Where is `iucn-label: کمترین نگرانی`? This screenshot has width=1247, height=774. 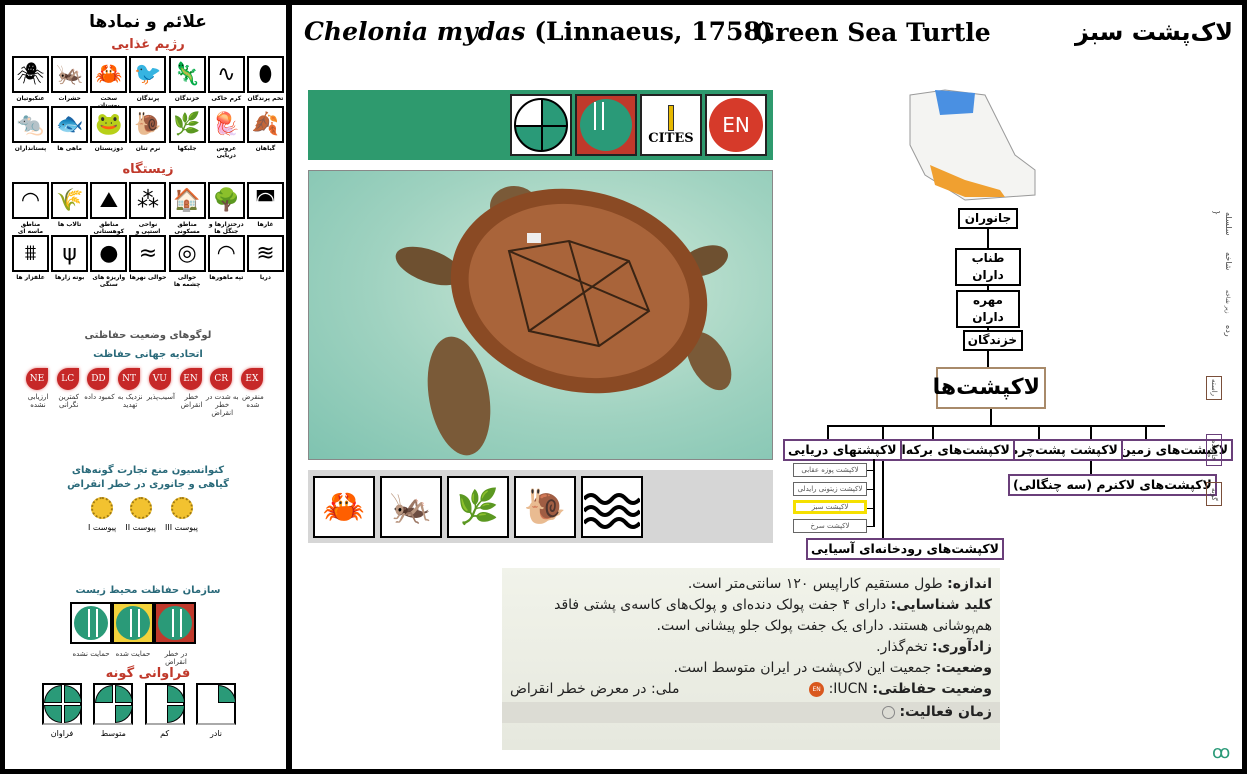 iucn-label: کمترین نگرانی is located at coordinates (69, 401).